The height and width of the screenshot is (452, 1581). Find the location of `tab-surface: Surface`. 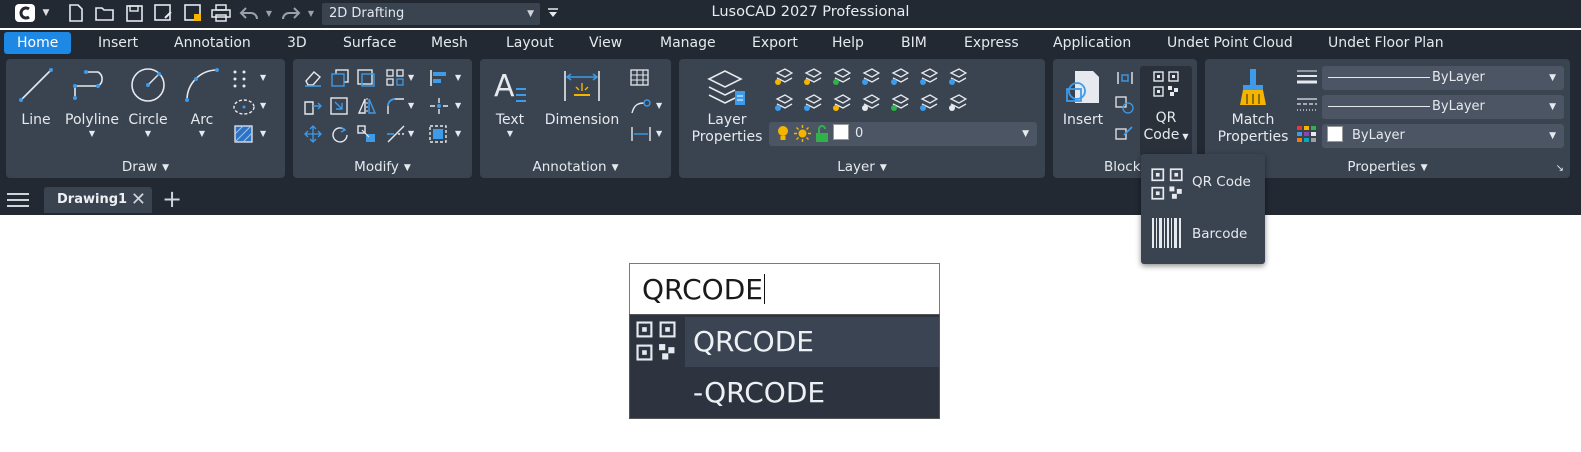

tab-surface: Surface is located at coordinates (369, 43).